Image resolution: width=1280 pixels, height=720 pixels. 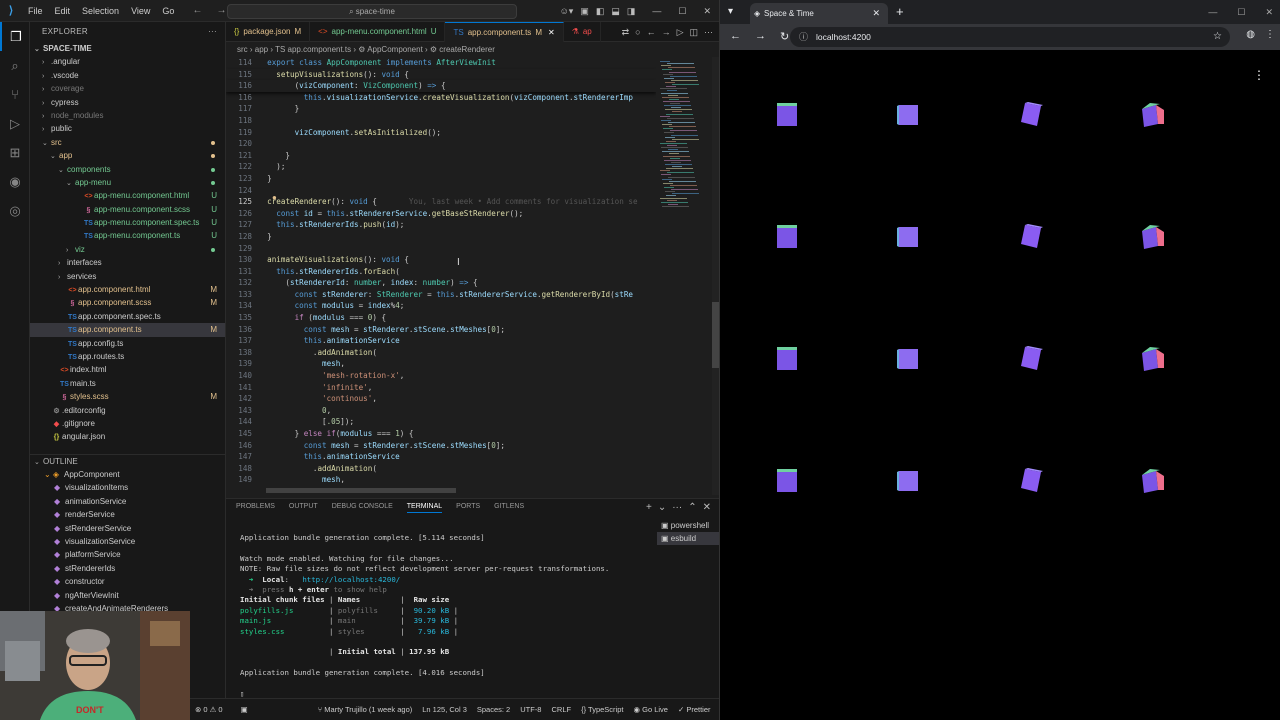 I want to click on outline-item: ◆ animationService, so click(x=127, y=501).